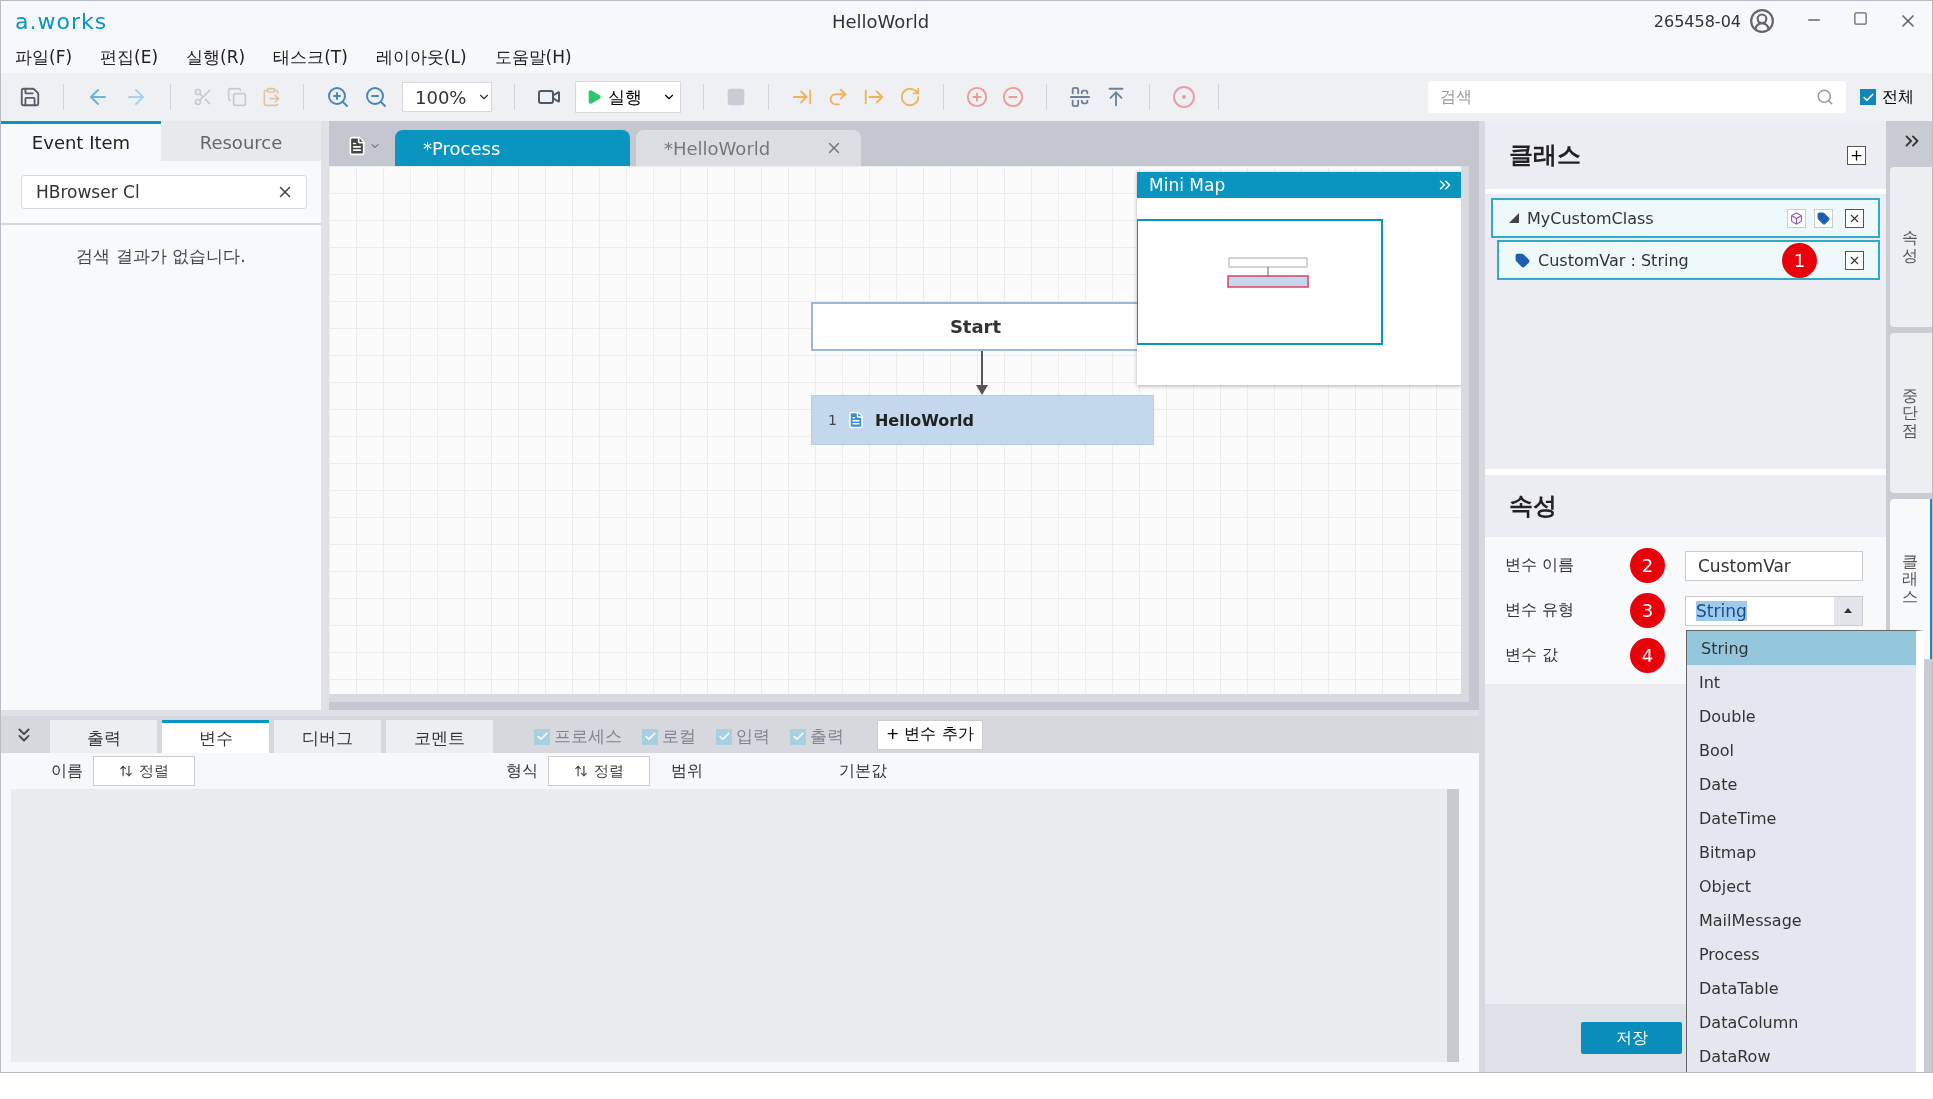 The image size is (1933, 1099). What do you see at coordinates (1801, 818) in the screenshot?
I see `dropdown-option: DateTime` at bounding box center [1801, 818].